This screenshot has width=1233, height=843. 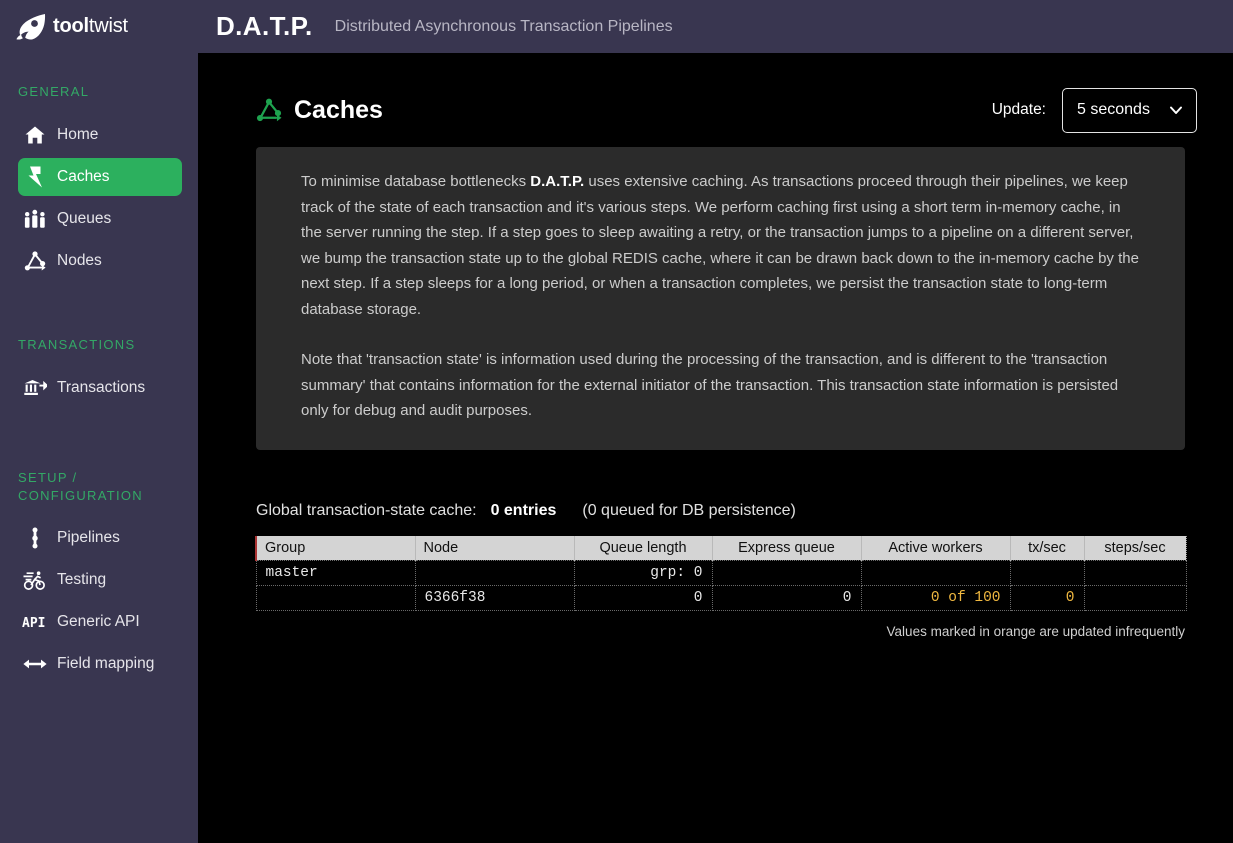 What do you see at coordinates (494, 598) in the screenshot?
I see `cell-node: 6366f38` at bounding box center [494, 598].